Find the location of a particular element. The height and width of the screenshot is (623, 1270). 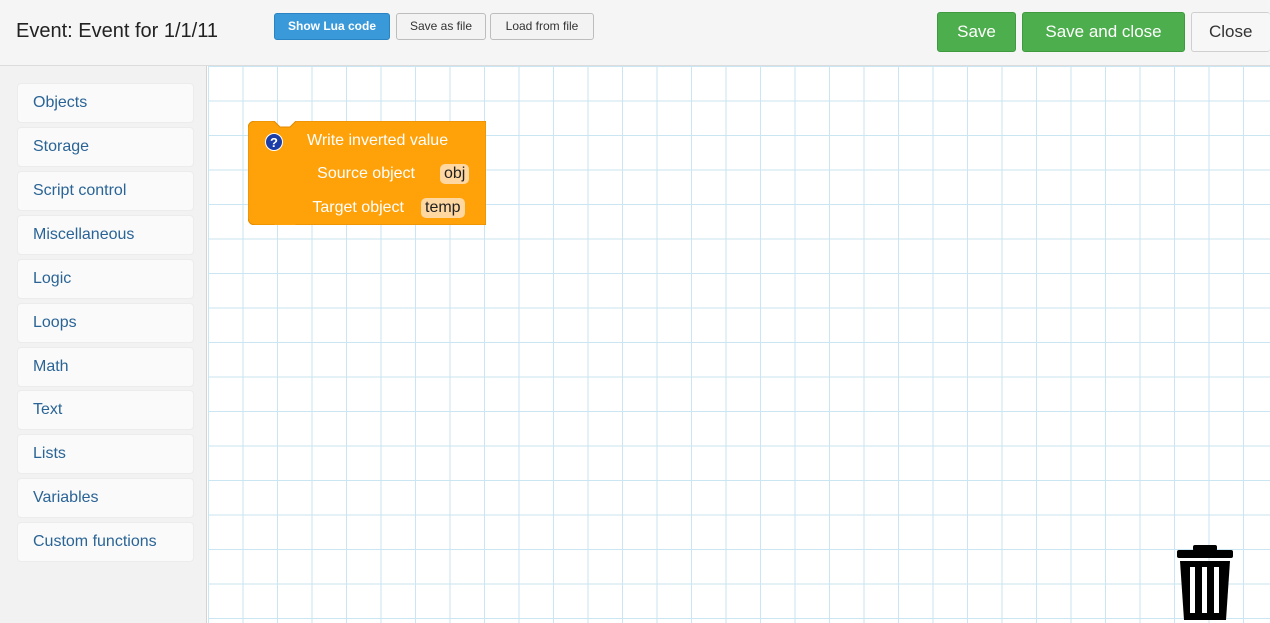

category-math: Math is located at coordinates (105, 367).